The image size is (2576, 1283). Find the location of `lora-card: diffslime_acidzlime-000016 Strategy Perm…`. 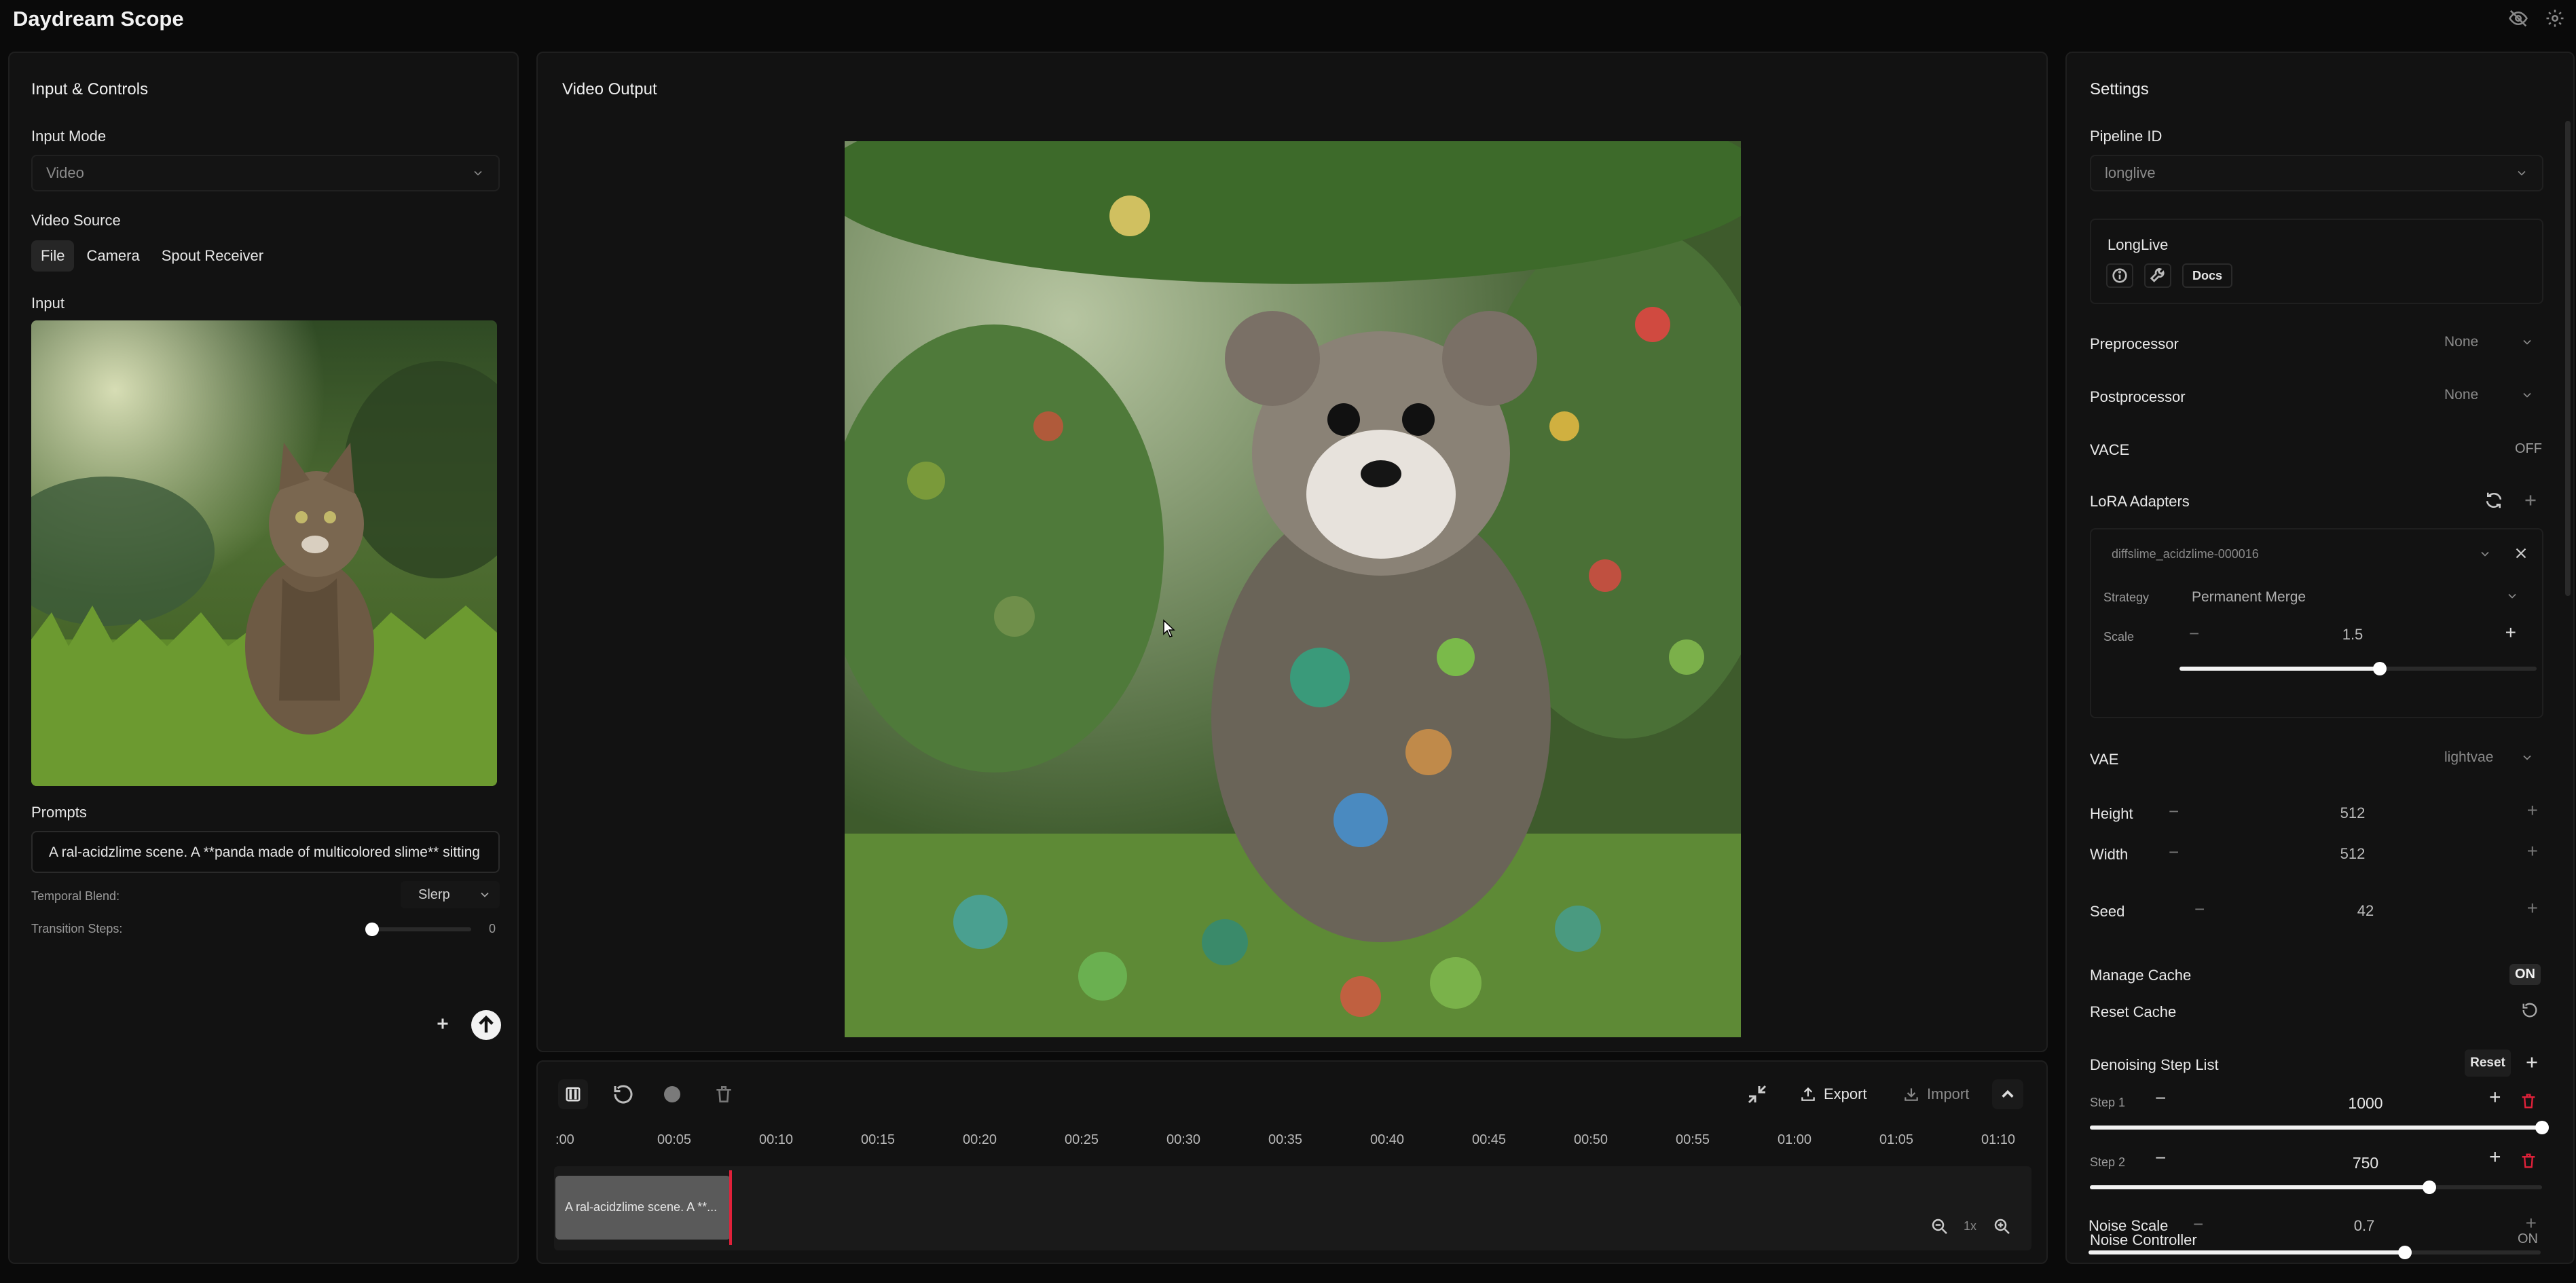

lora-card: diffslime_acidzlime-000016 Strategy Perm… is located at coordinates (2316, 623).